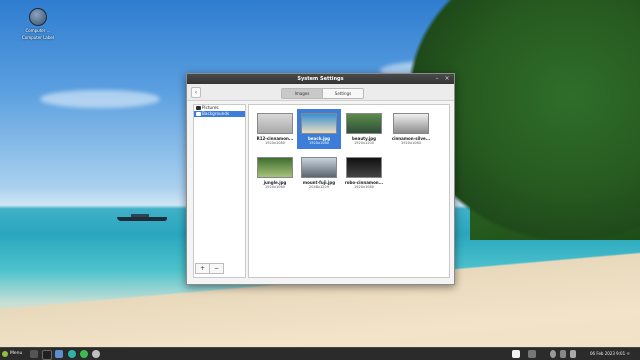  I want to click on image-size: 1920x1200, so click(364, 143).